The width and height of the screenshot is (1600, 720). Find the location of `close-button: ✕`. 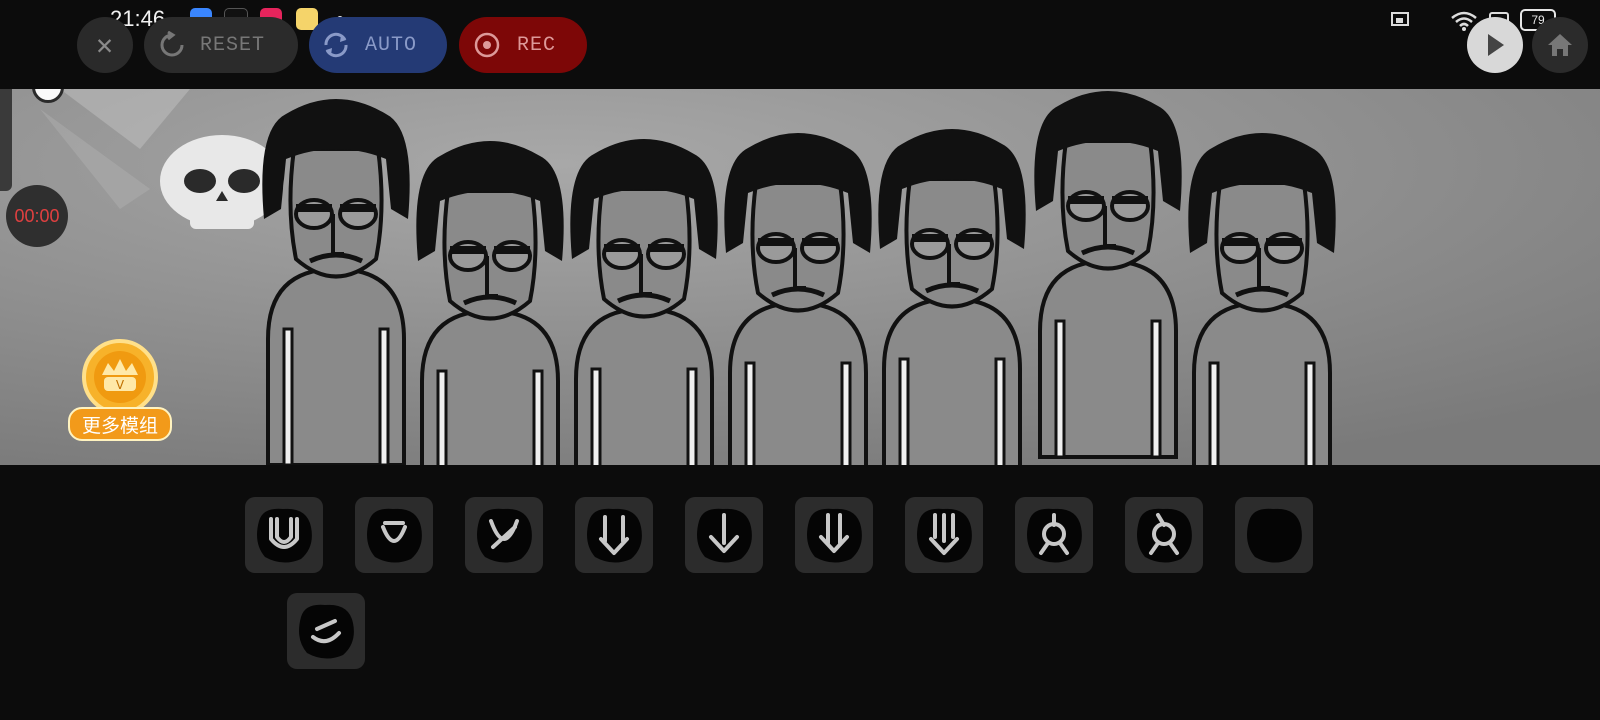

close-button: ✕ is located at coordinates (105, 45).